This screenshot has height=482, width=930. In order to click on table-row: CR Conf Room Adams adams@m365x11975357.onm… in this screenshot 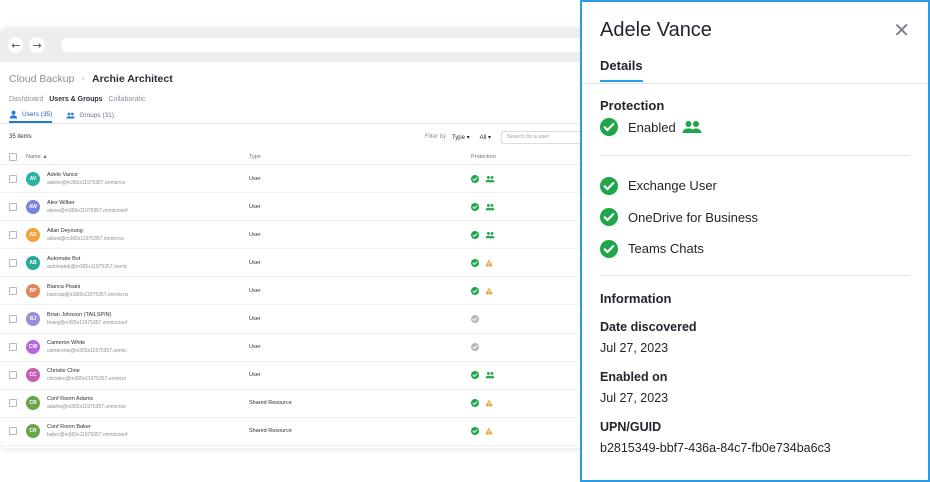, I will do `click(300, 404)`.